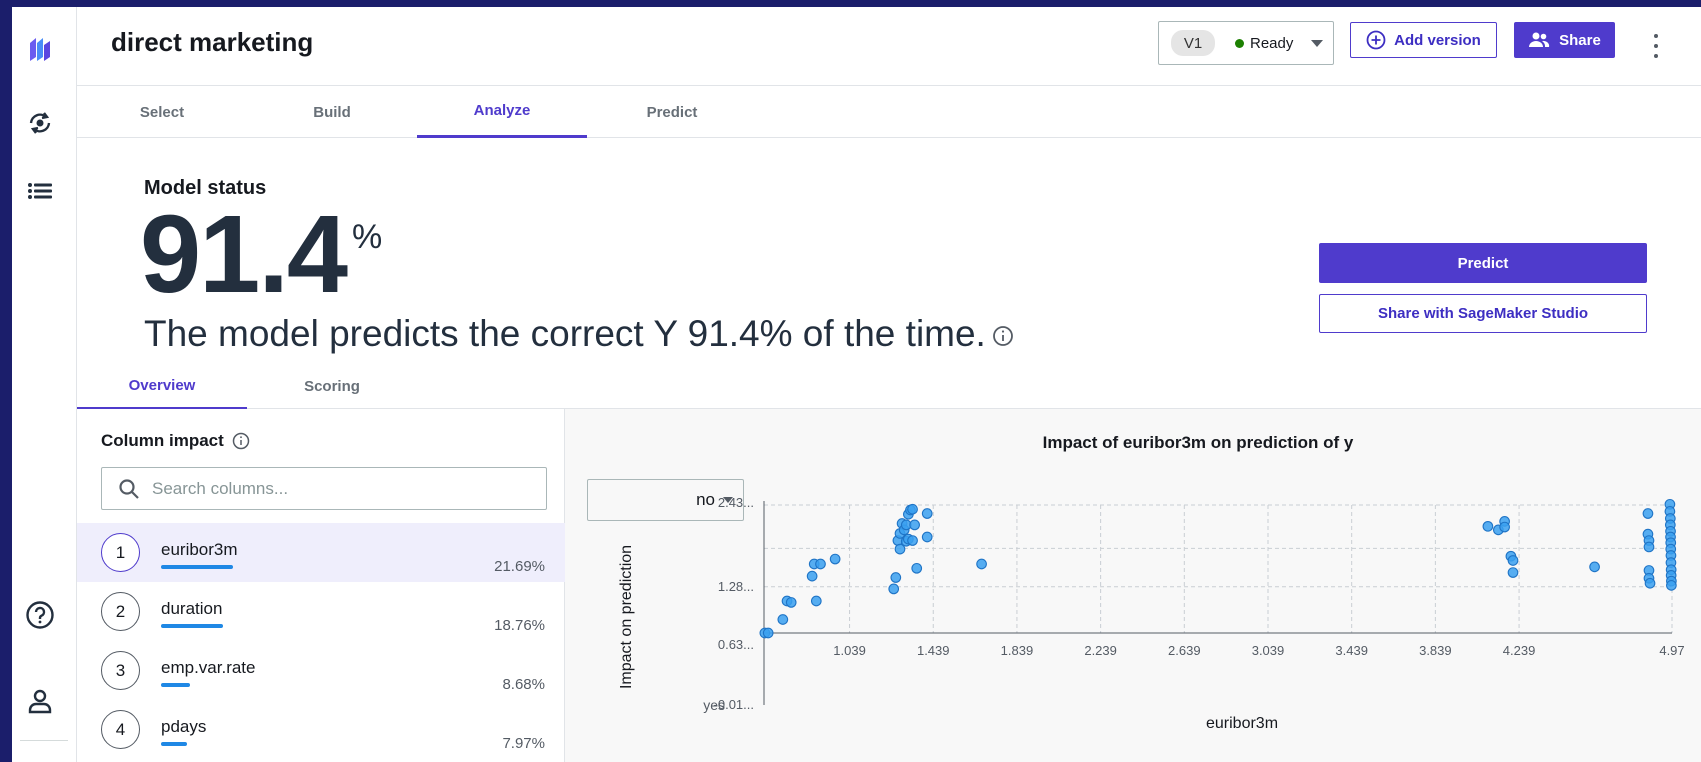 This screenshot has width=1701, height=762. I want to click on column-impact-heading: Column impact, so click(175, 441).